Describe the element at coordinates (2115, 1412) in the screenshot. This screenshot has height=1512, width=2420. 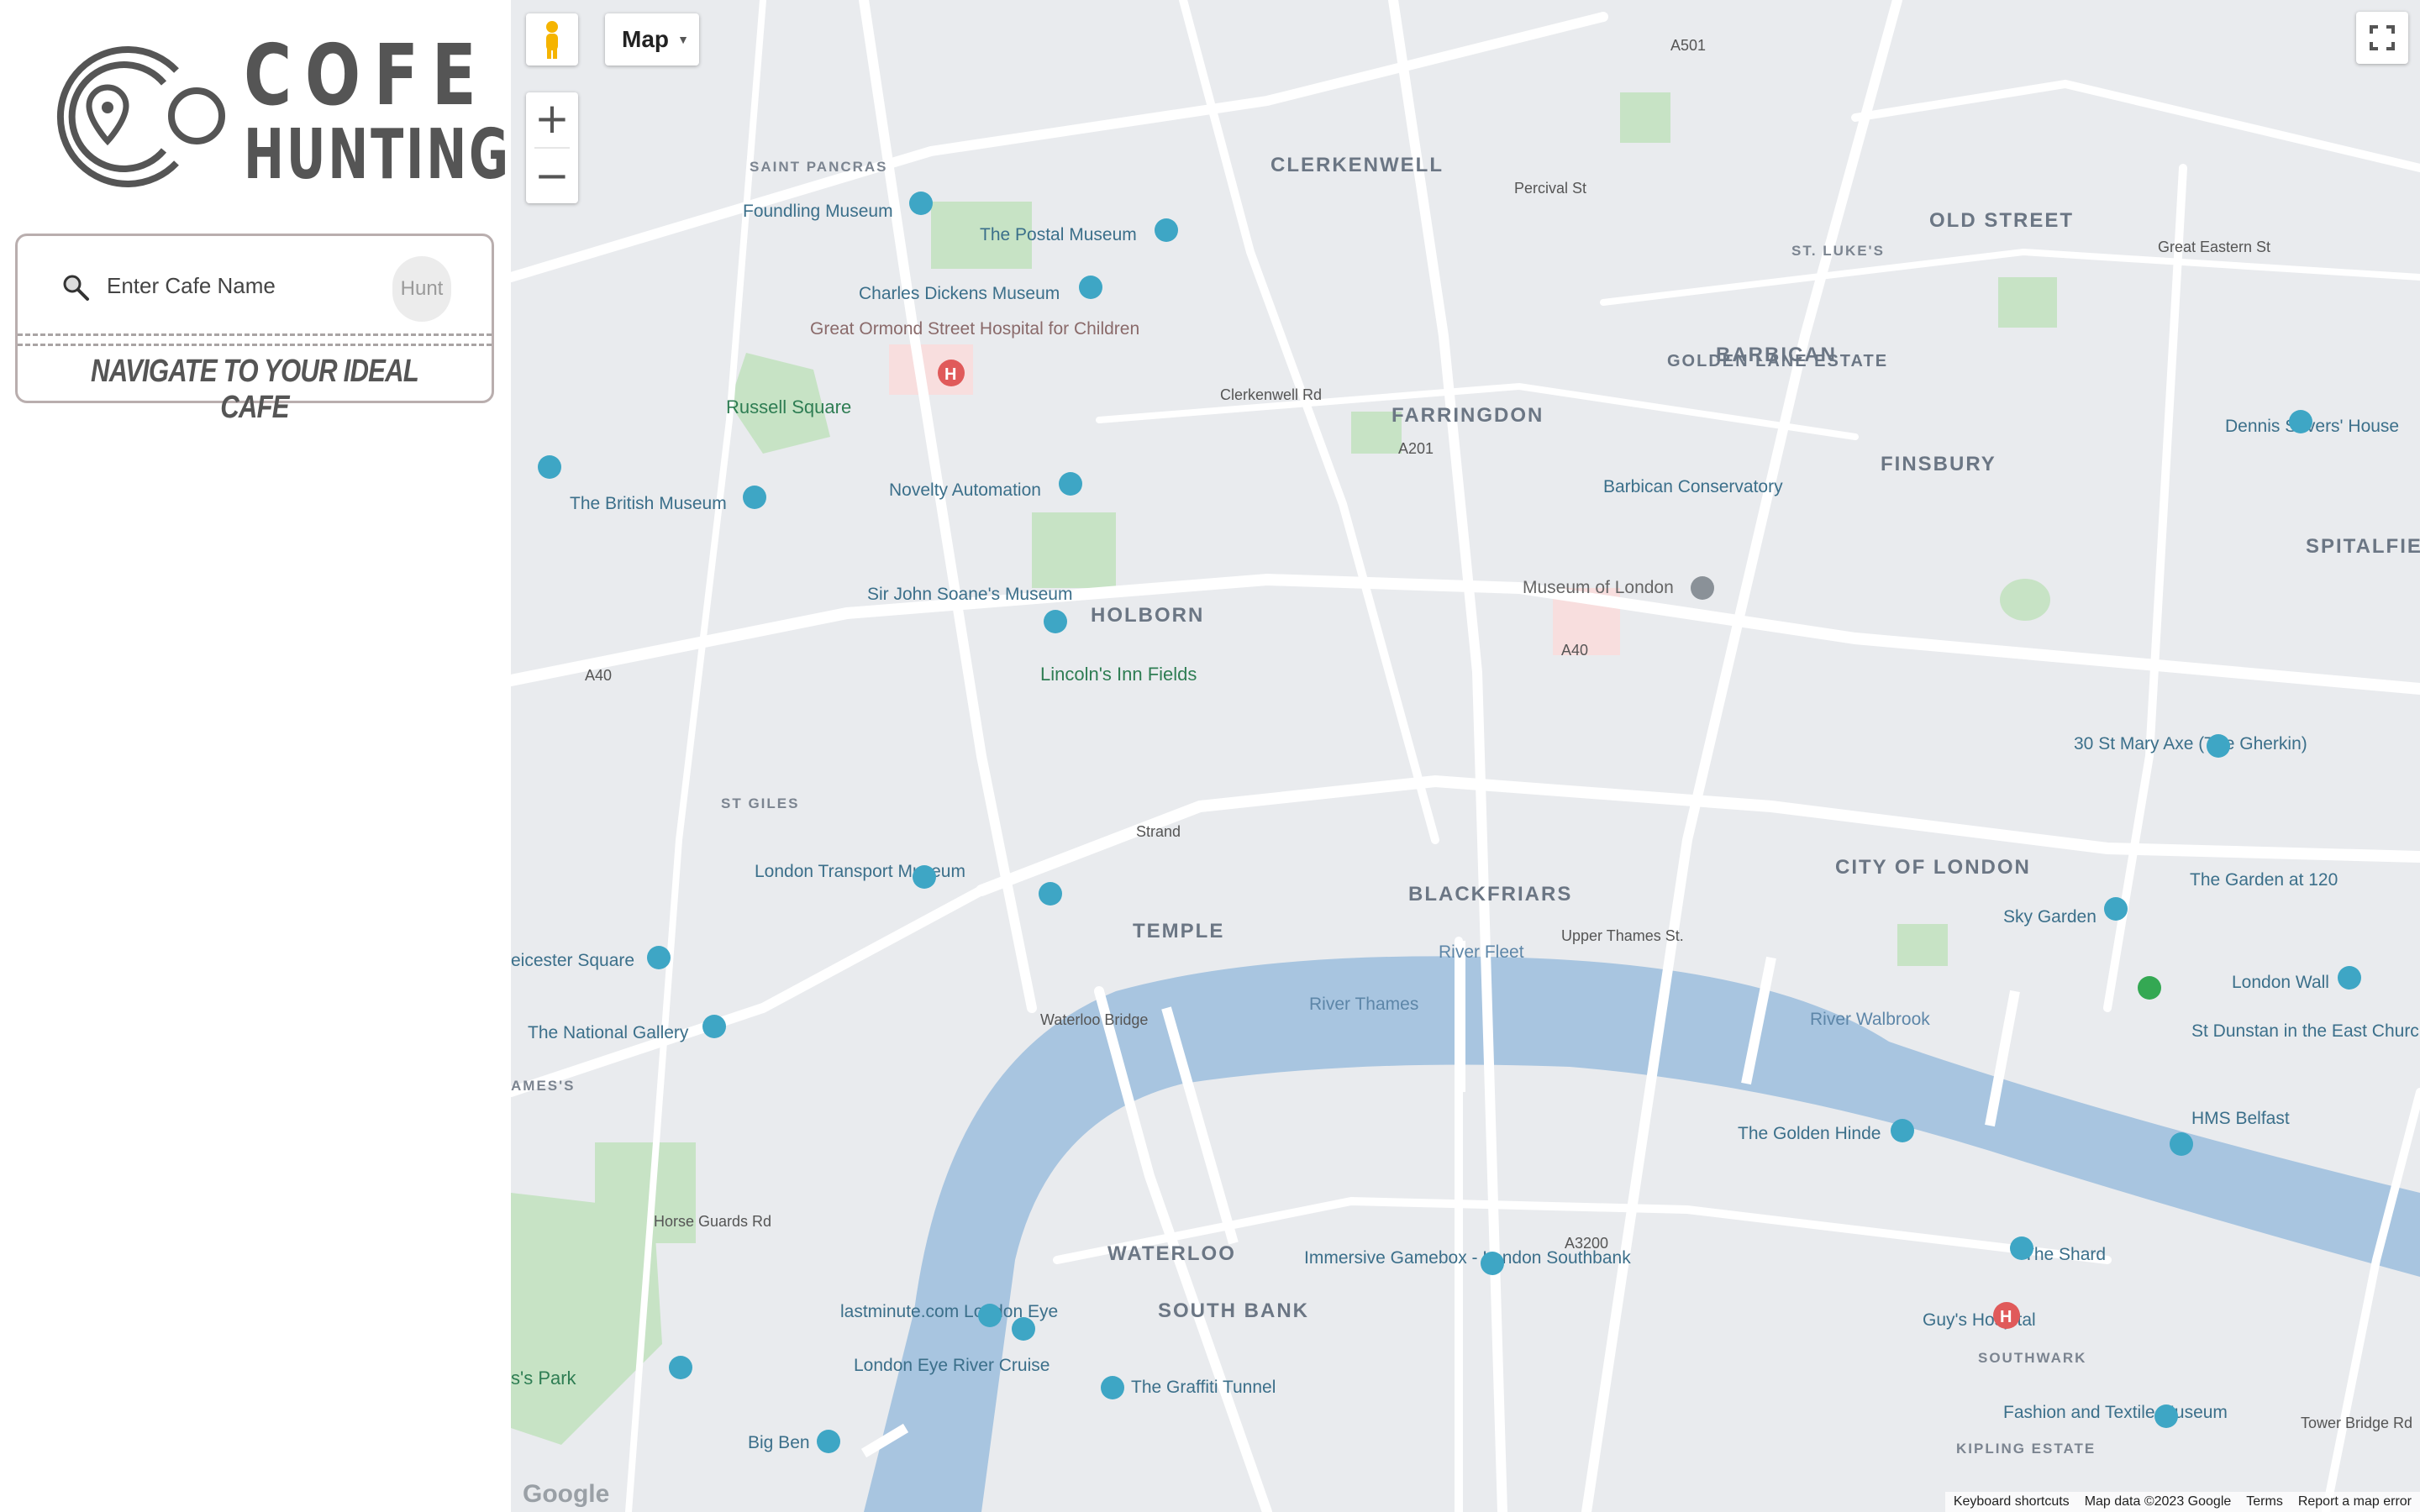
I see `map-label: Fashion and Textile Museum` at that location.